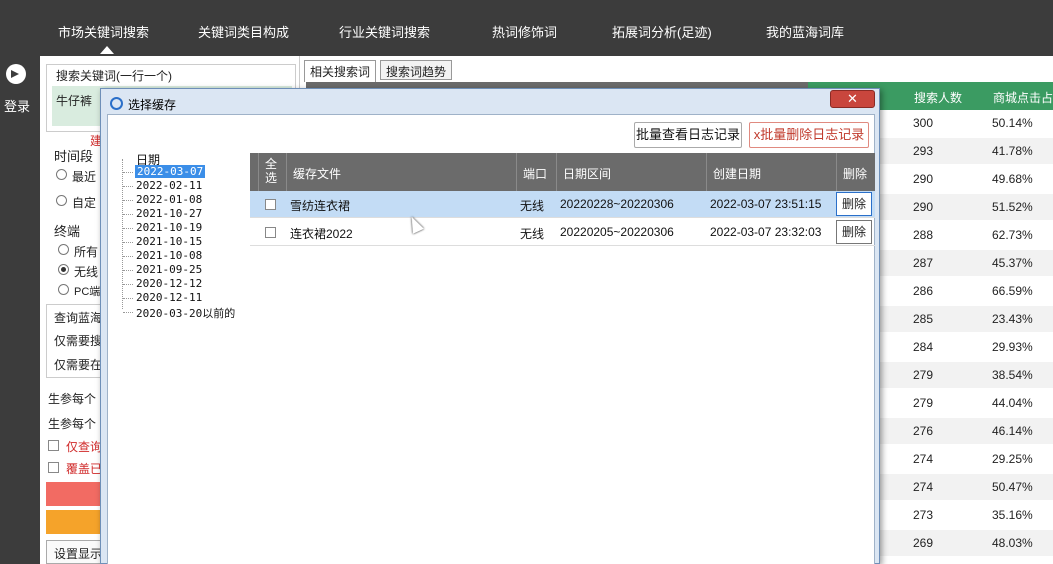  I want to click on nav-keyword-category: 关键词类目构成, so click(243, 31).